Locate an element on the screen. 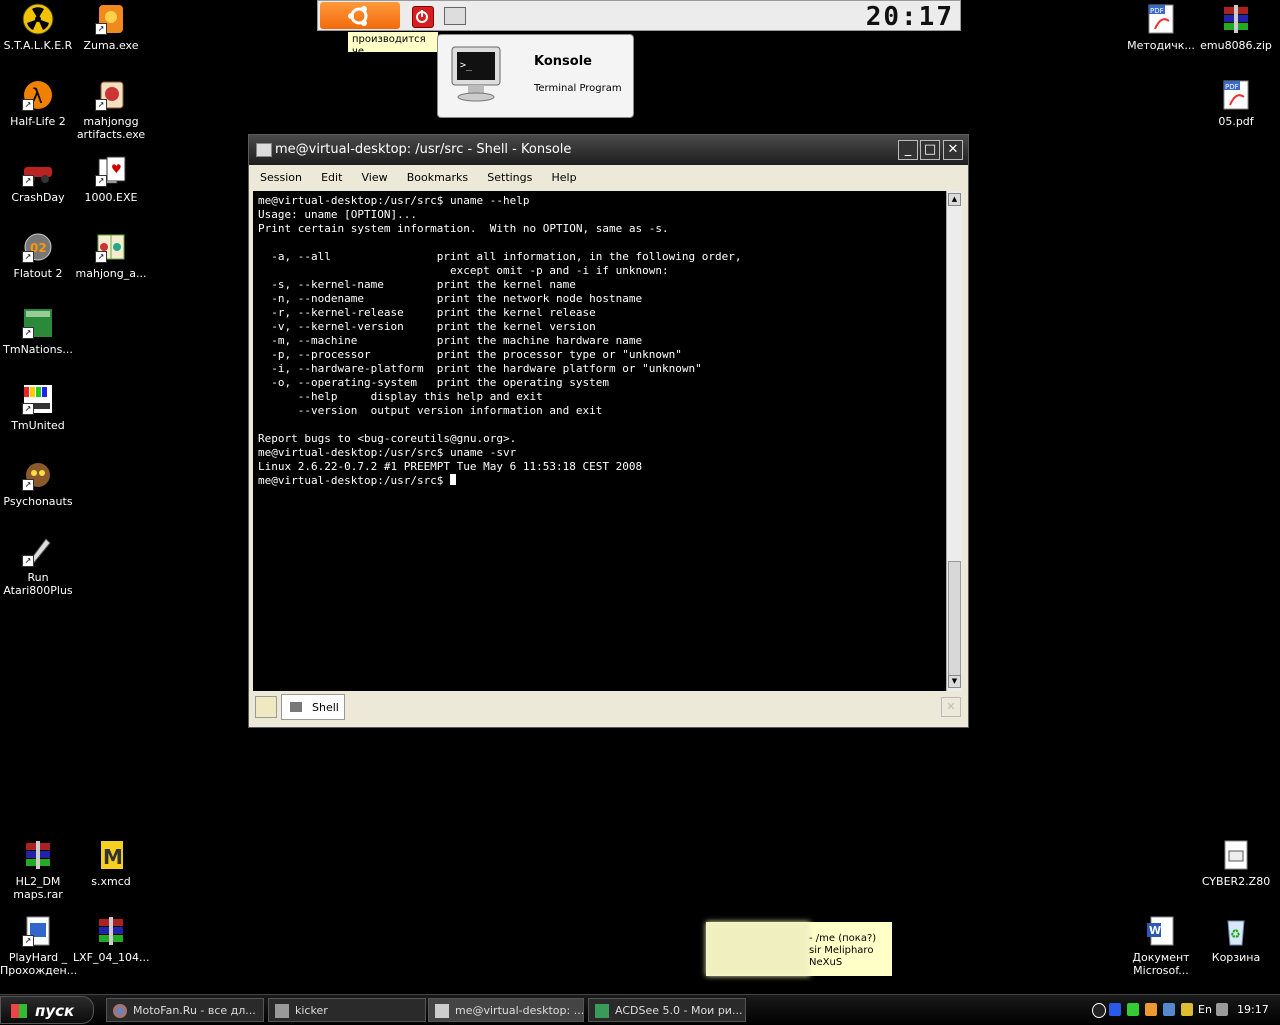  k-menu-button is located at coordinates (360, 15).